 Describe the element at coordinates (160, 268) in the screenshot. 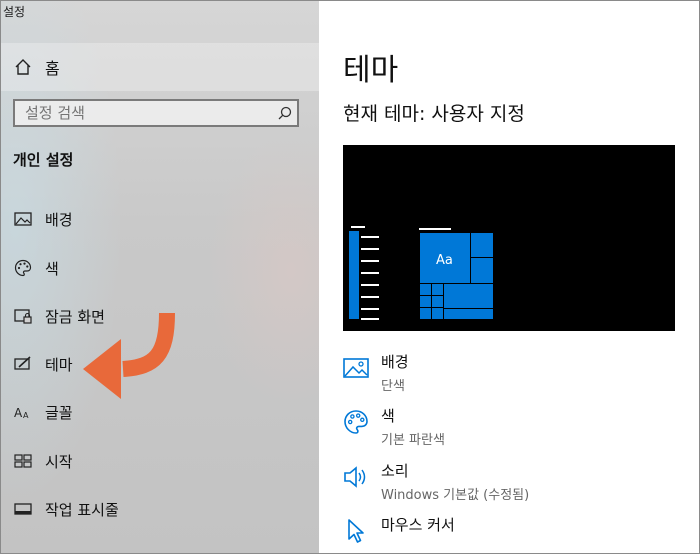

I see `sidebar-item-color: 색` at that location.